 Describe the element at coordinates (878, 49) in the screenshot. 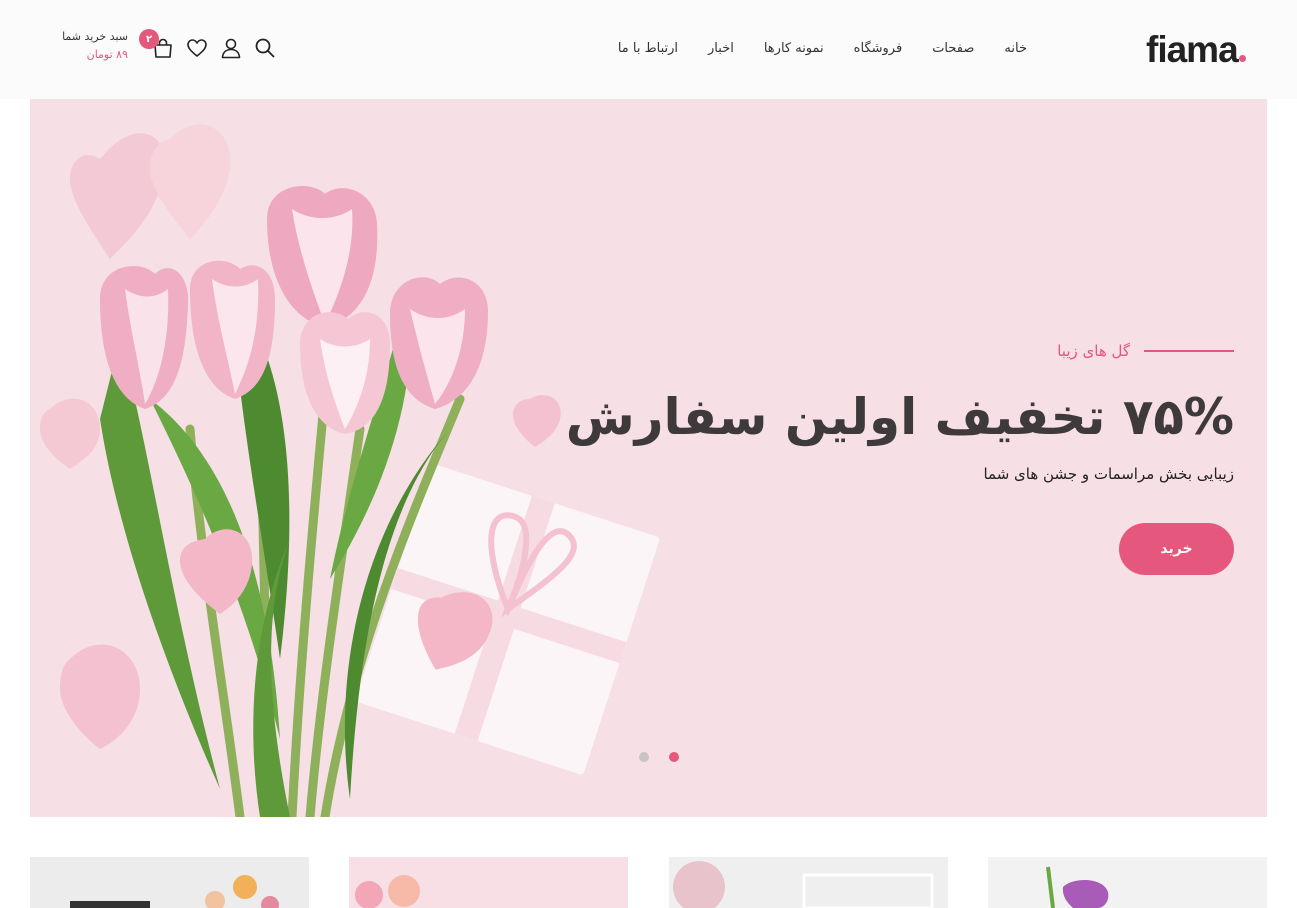

I see `nav-item-shop: فروشگاه` at that location.